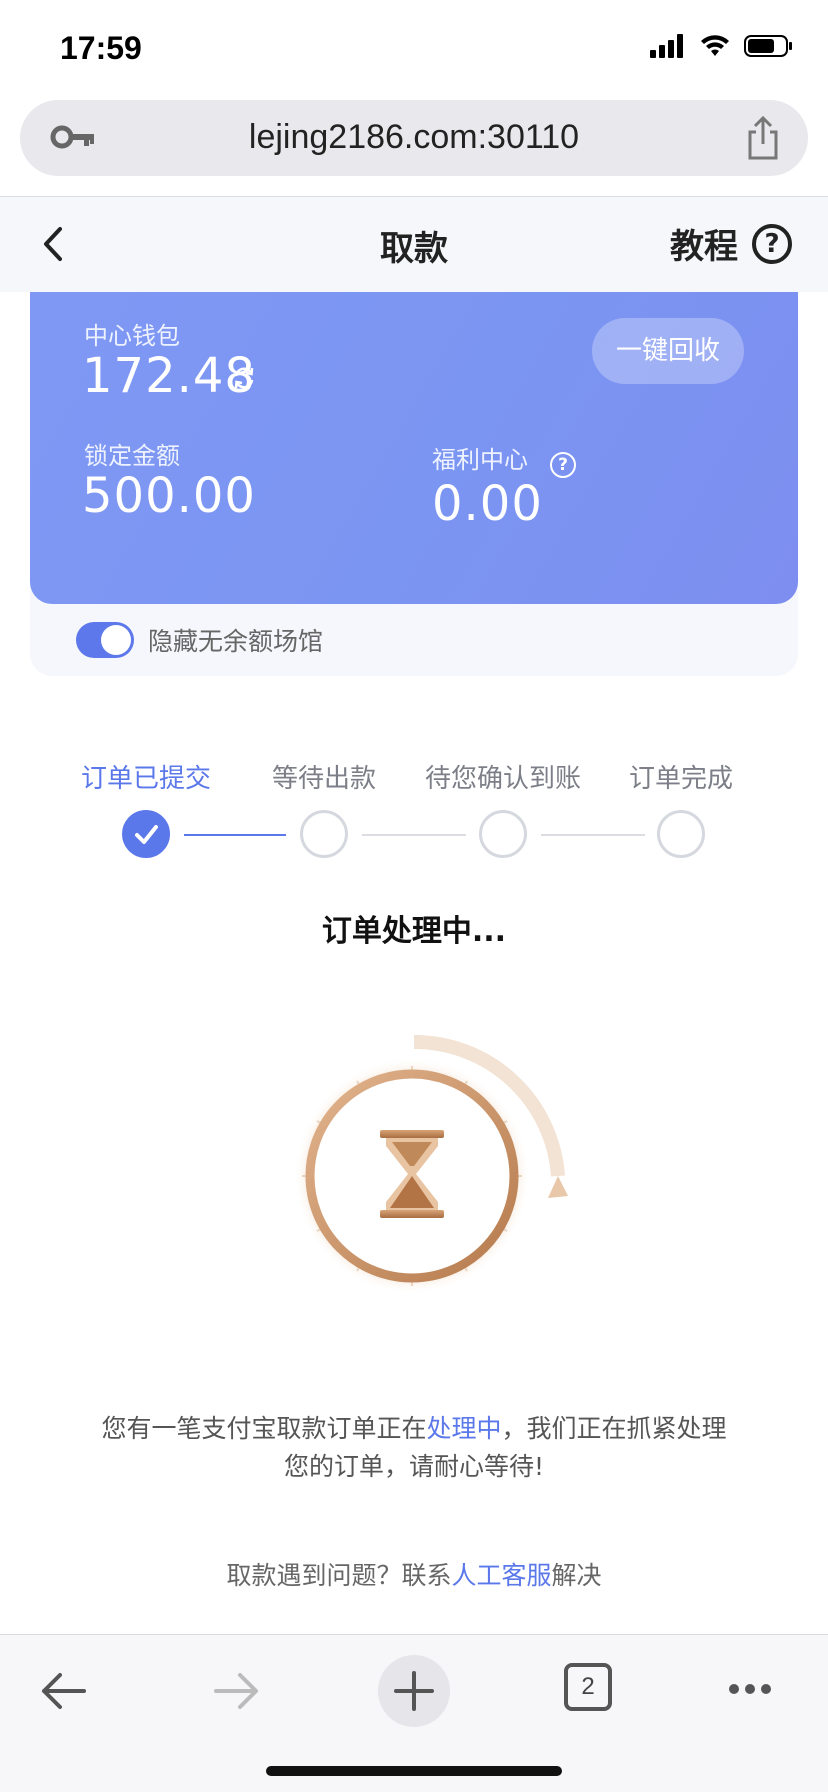 The width and height of the screenshot is (828, 1792). Describe the element at coordinates (63, 1691) in the screenshot. I see `back-icon` at that location.